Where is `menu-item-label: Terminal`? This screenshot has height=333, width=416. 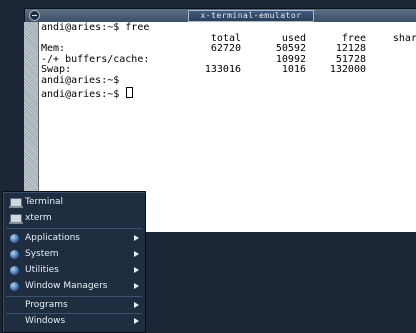
menu-item-label: Terminal is located at coordinates (44, 202).